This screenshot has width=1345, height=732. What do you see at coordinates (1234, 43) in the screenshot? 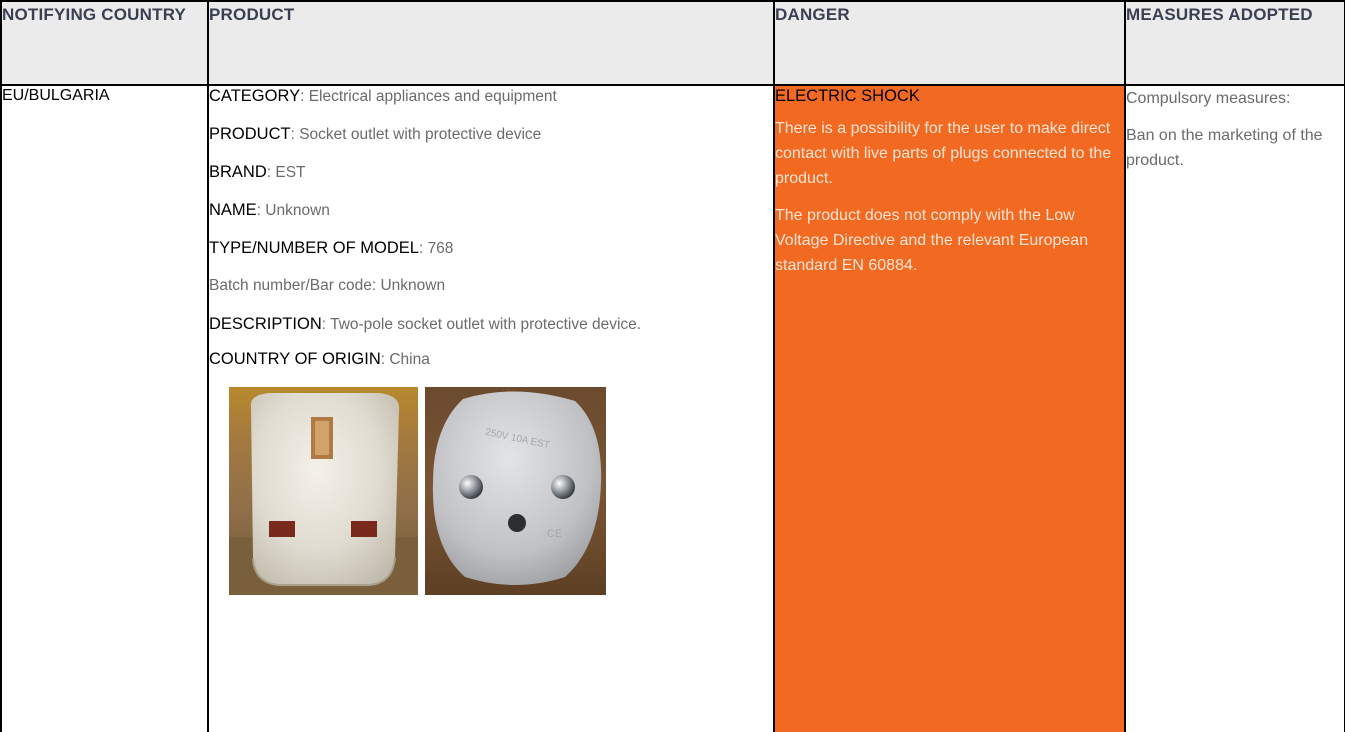
I see `header-measures-adopted: MEASURES ADOPTED` at bounding box center [1234, 43].